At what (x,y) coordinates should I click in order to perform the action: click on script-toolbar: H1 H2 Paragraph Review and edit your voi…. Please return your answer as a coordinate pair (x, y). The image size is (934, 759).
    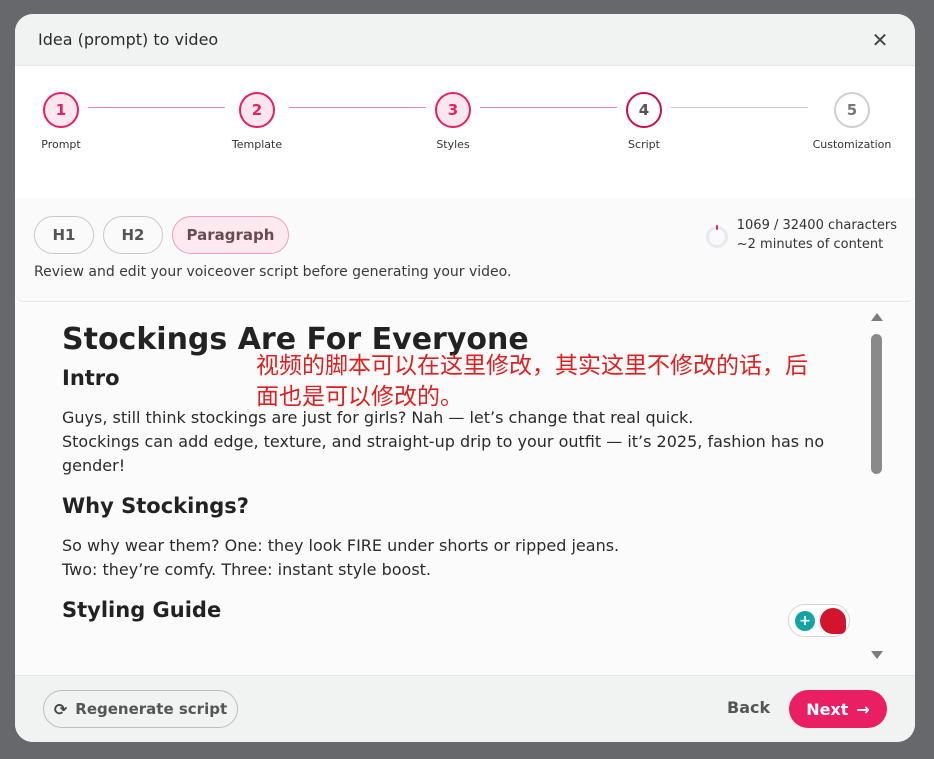
    Looking at the image, I should click on (465, 250).